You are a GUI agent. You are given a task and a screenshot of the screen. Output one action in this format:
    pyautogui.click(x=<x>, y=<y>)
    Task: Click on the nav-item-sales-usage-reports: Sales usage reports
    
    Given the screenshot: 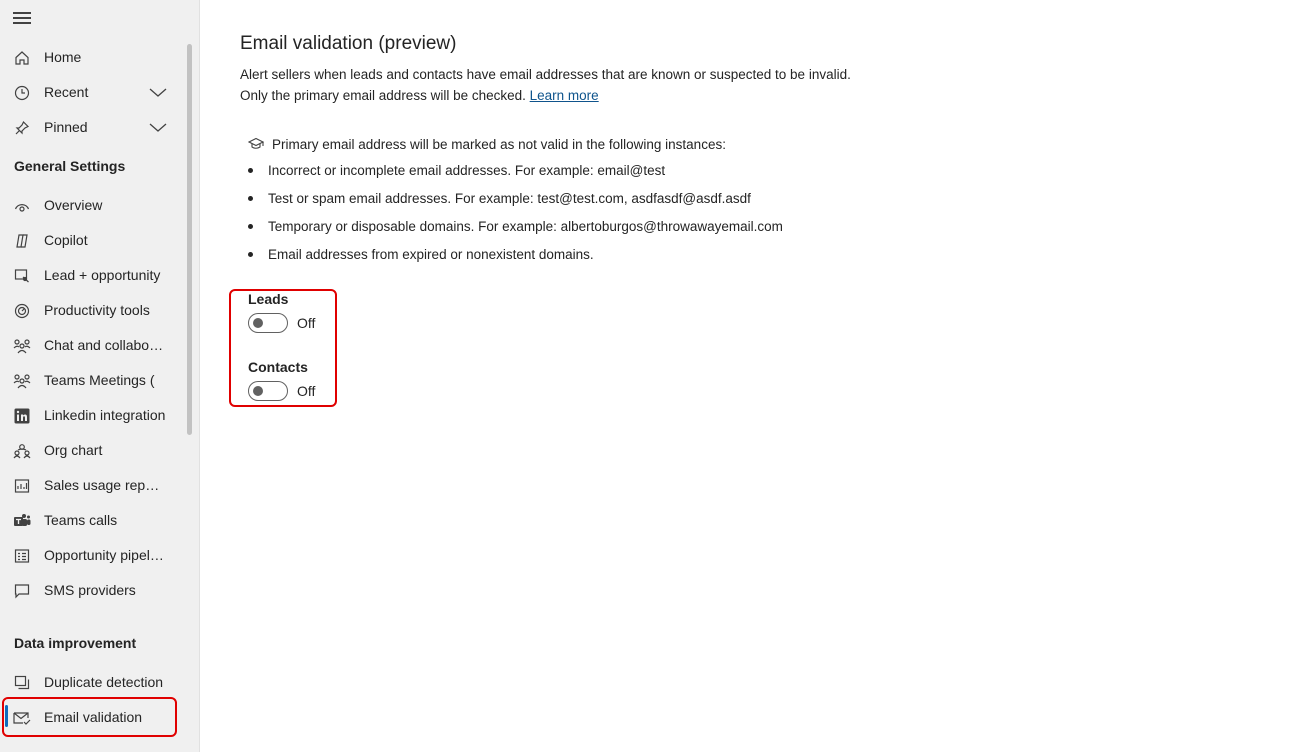 What is the action you would take?
    pyautogui.click(x=93, y=485)
    